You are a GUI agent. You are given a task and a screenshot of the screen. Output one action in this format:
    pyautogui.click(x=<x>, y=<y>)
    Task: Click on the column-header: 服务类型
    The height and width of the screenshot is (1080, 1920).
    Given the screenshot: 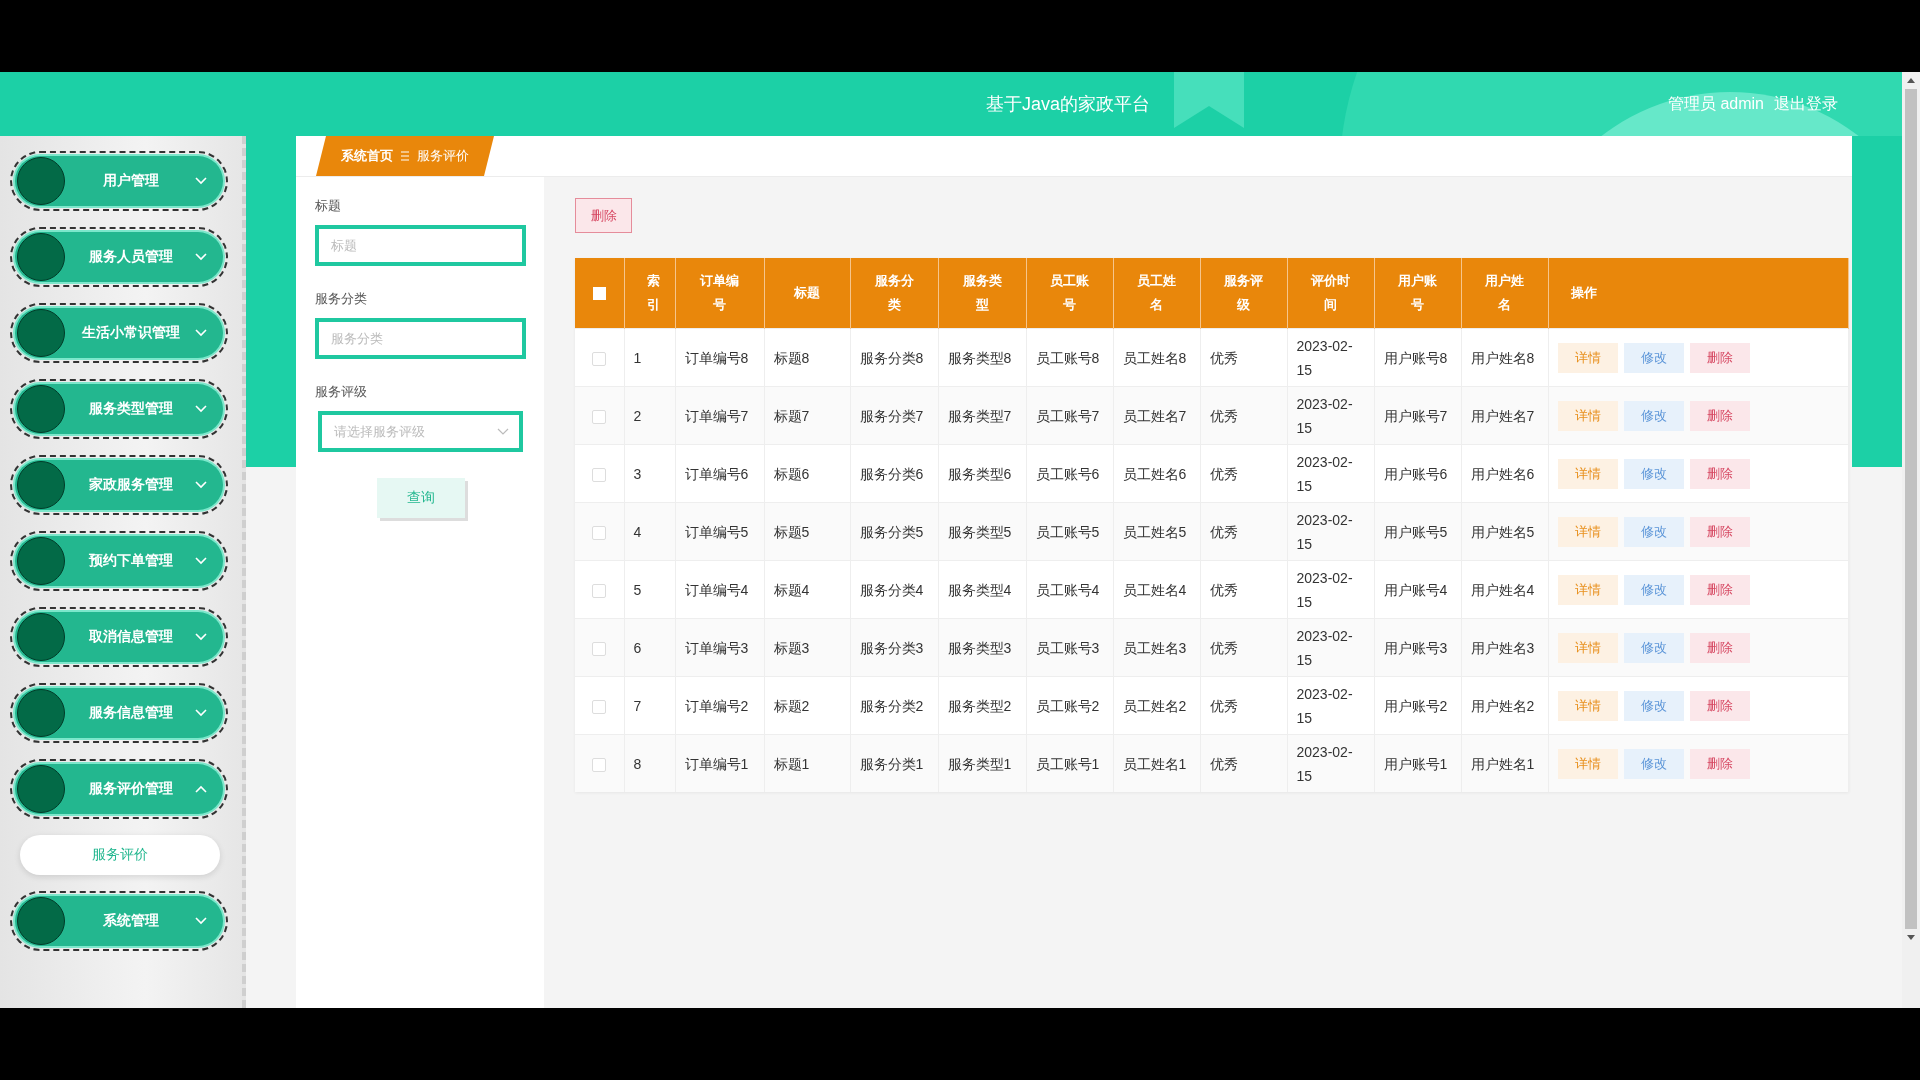 What is the action you would take?
    pyautogui.click(x=982, y=293)
    